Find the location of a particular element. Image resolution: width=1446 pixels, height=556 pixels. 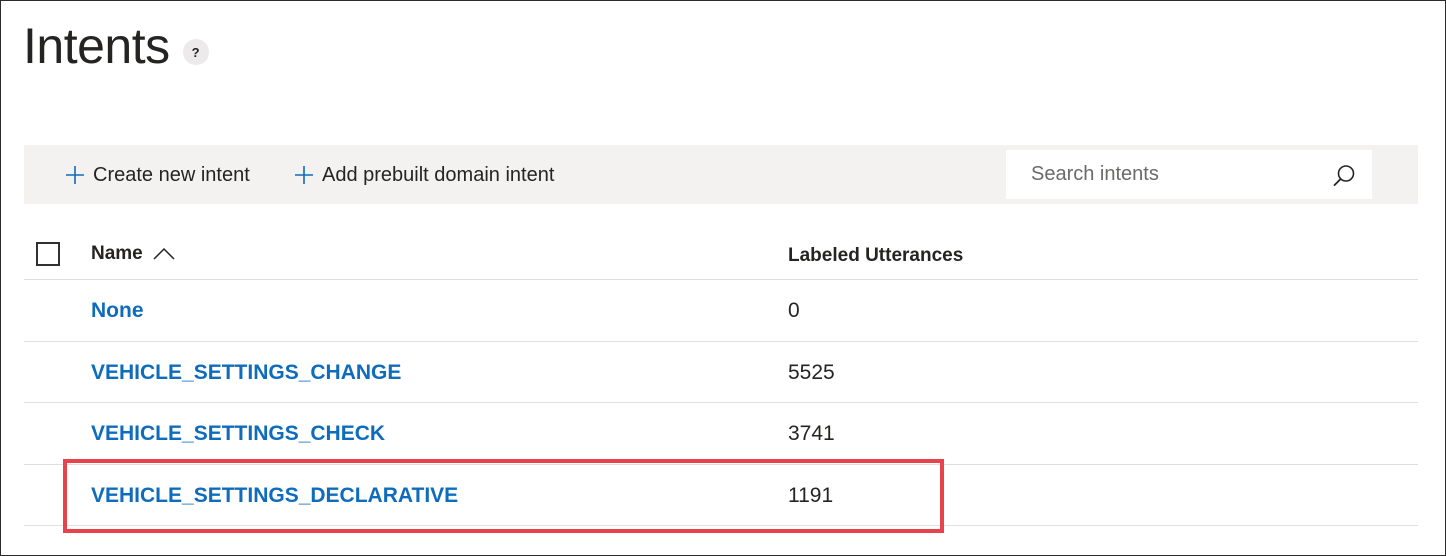

intent-link: VEHICLE_SETTINGS_CHECK is located at coordinates (238, 434).